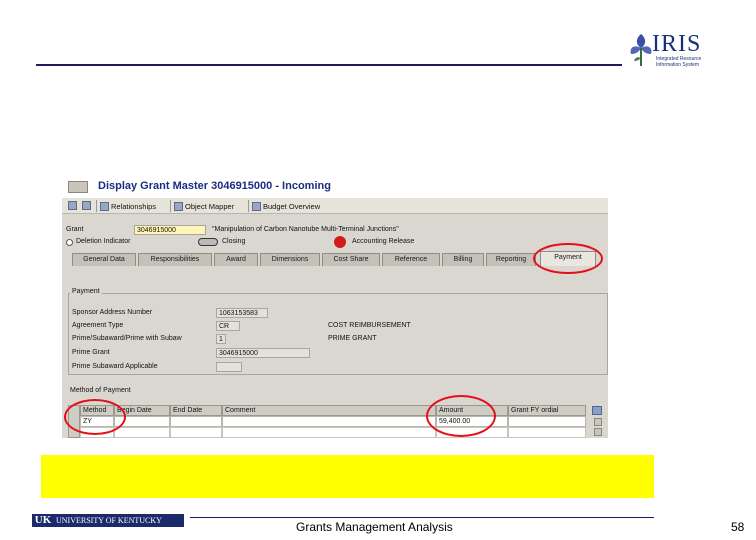 The height and width of the screenshot is (540, 756). What do you see at coordinates (170, 230) in the screenshot?
I see `grant-field: 3046915000` at bounding box center [170, 230].